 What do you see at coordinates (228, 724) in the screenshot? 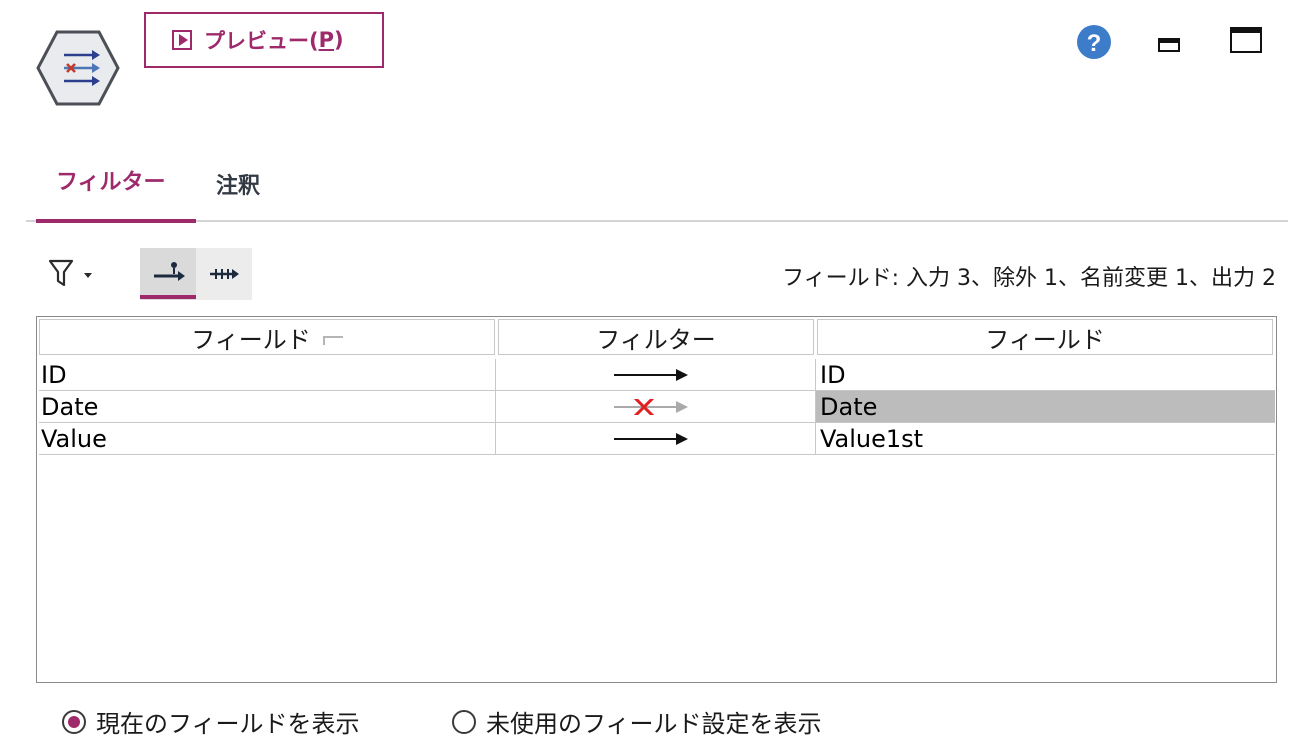
I see `radio-label: 現在のフィールドを表示` at bounding box center [228, 724].